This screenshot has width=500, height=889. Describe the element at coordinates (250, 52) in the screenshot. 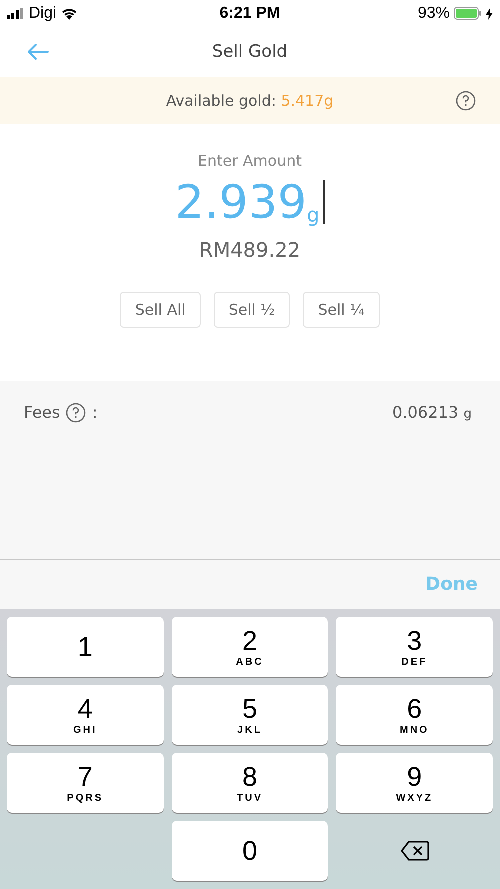

I see `page-title: Sell Gold` at that location.